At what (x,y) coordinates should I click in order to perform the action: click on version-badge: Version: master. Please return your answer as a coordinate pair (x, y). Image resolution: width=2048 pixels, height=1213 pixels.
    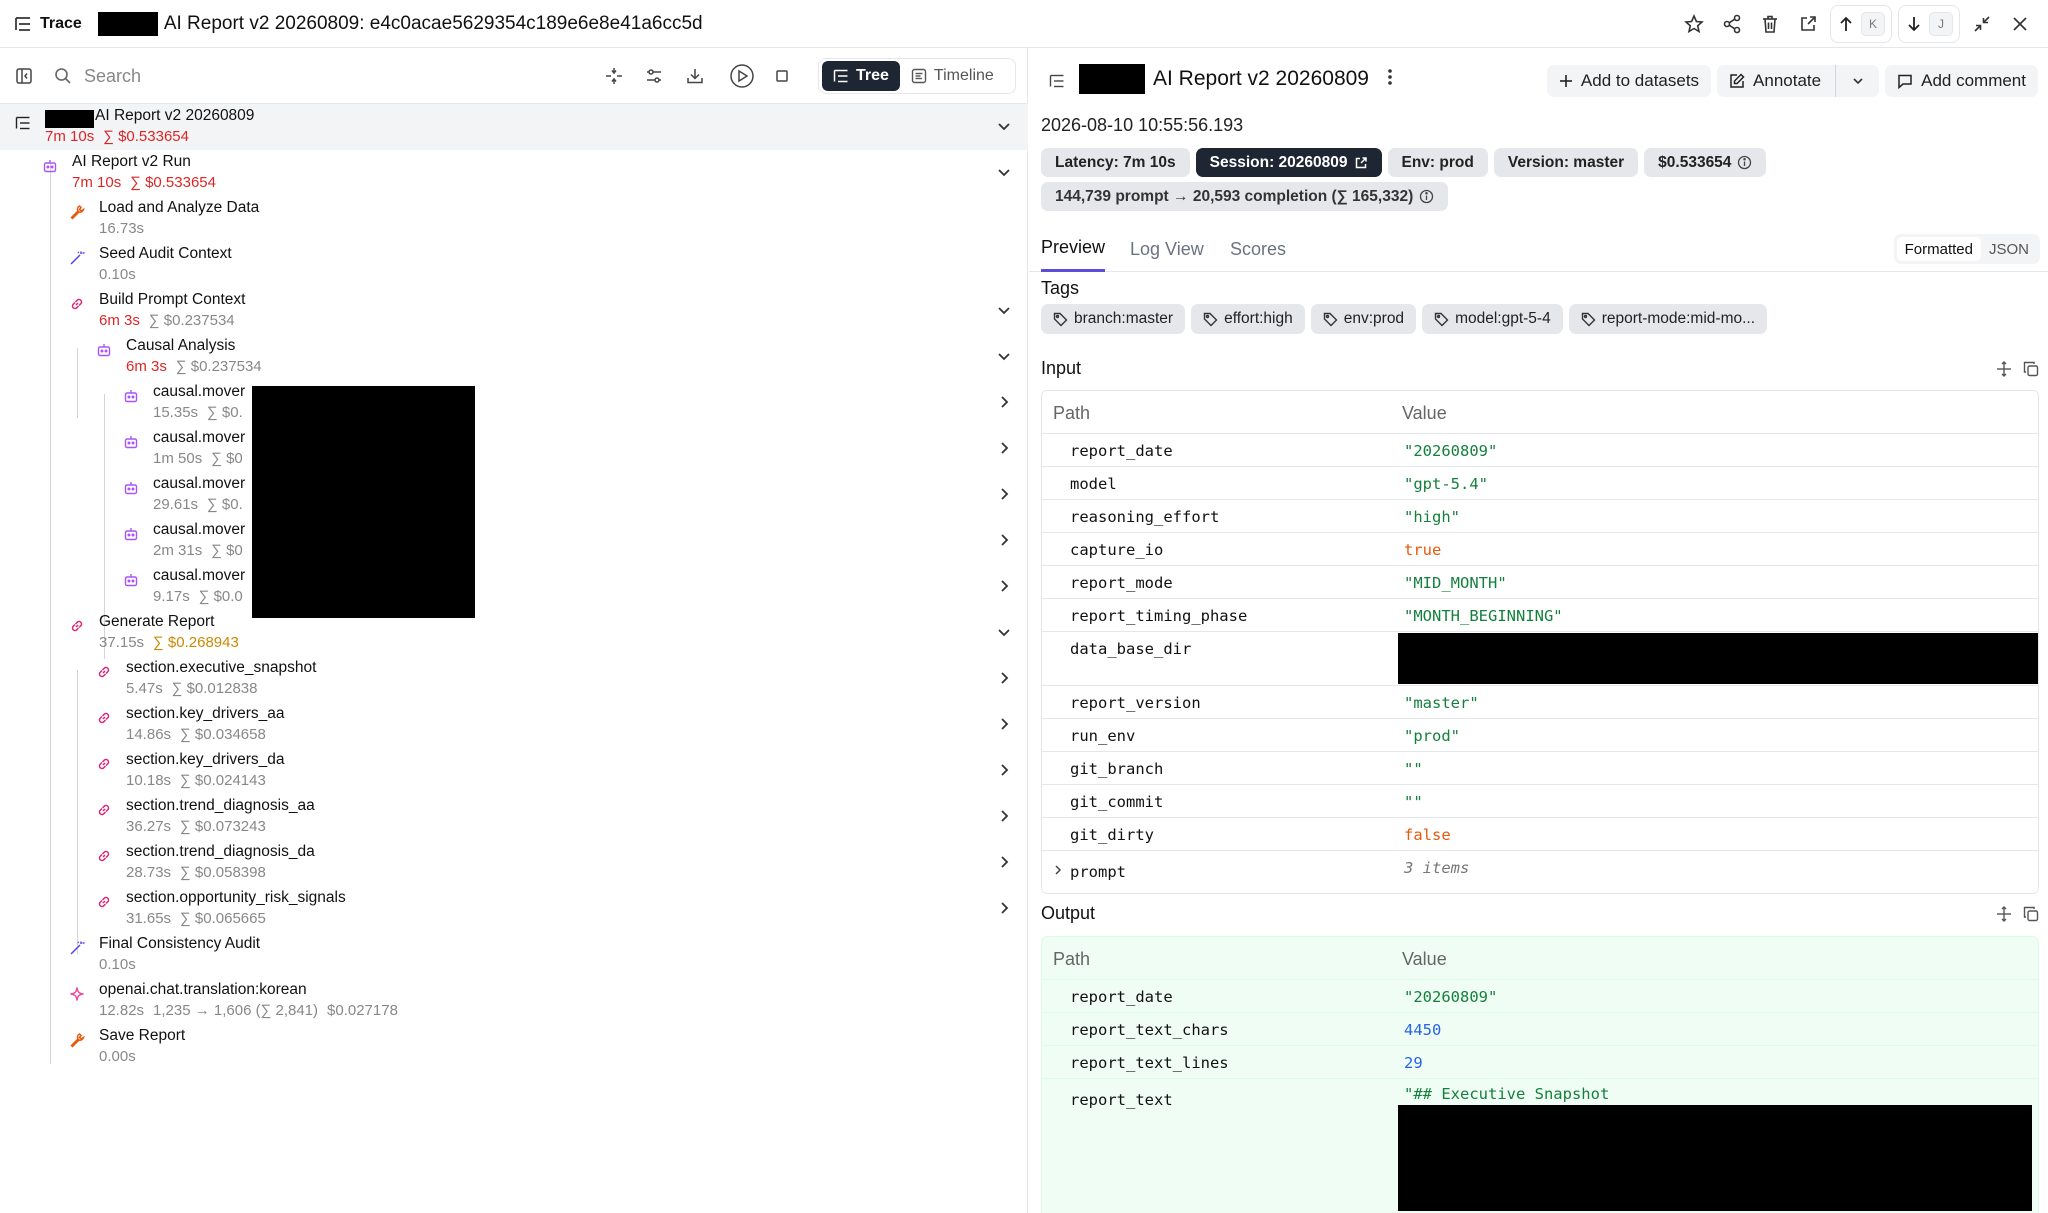
    Looking at the image, I should click on (1566, 162).